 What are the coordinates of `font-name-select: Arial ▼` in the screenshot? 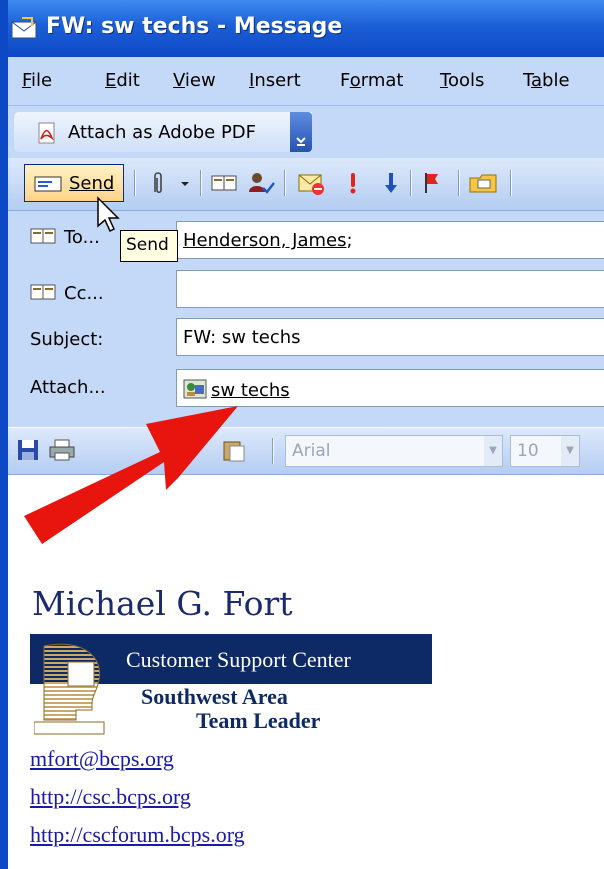 It's located at (394, 451).